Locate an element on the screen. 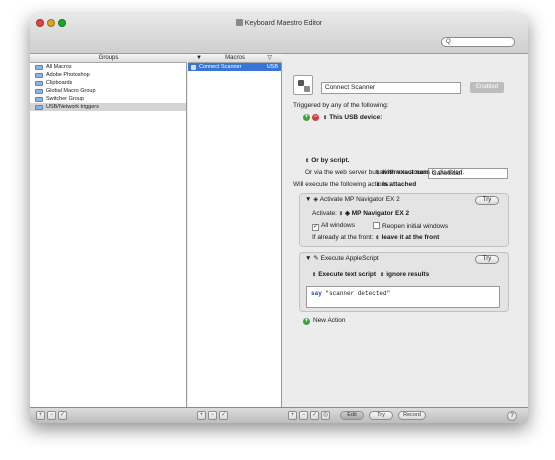 This screenshot has width=555, height=460. macros-header: ▼ Macros ▽ is located at coordinates (235, 58).